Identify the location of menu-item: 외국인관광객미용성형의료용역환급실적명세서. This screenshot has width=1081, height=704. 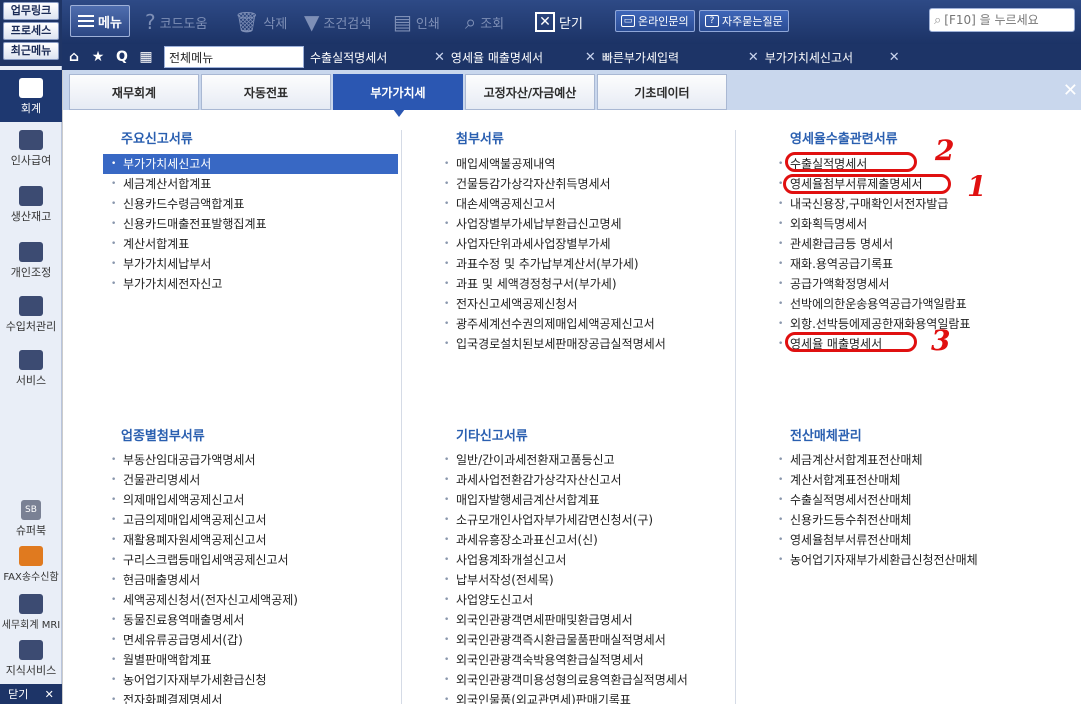
(583, 680).